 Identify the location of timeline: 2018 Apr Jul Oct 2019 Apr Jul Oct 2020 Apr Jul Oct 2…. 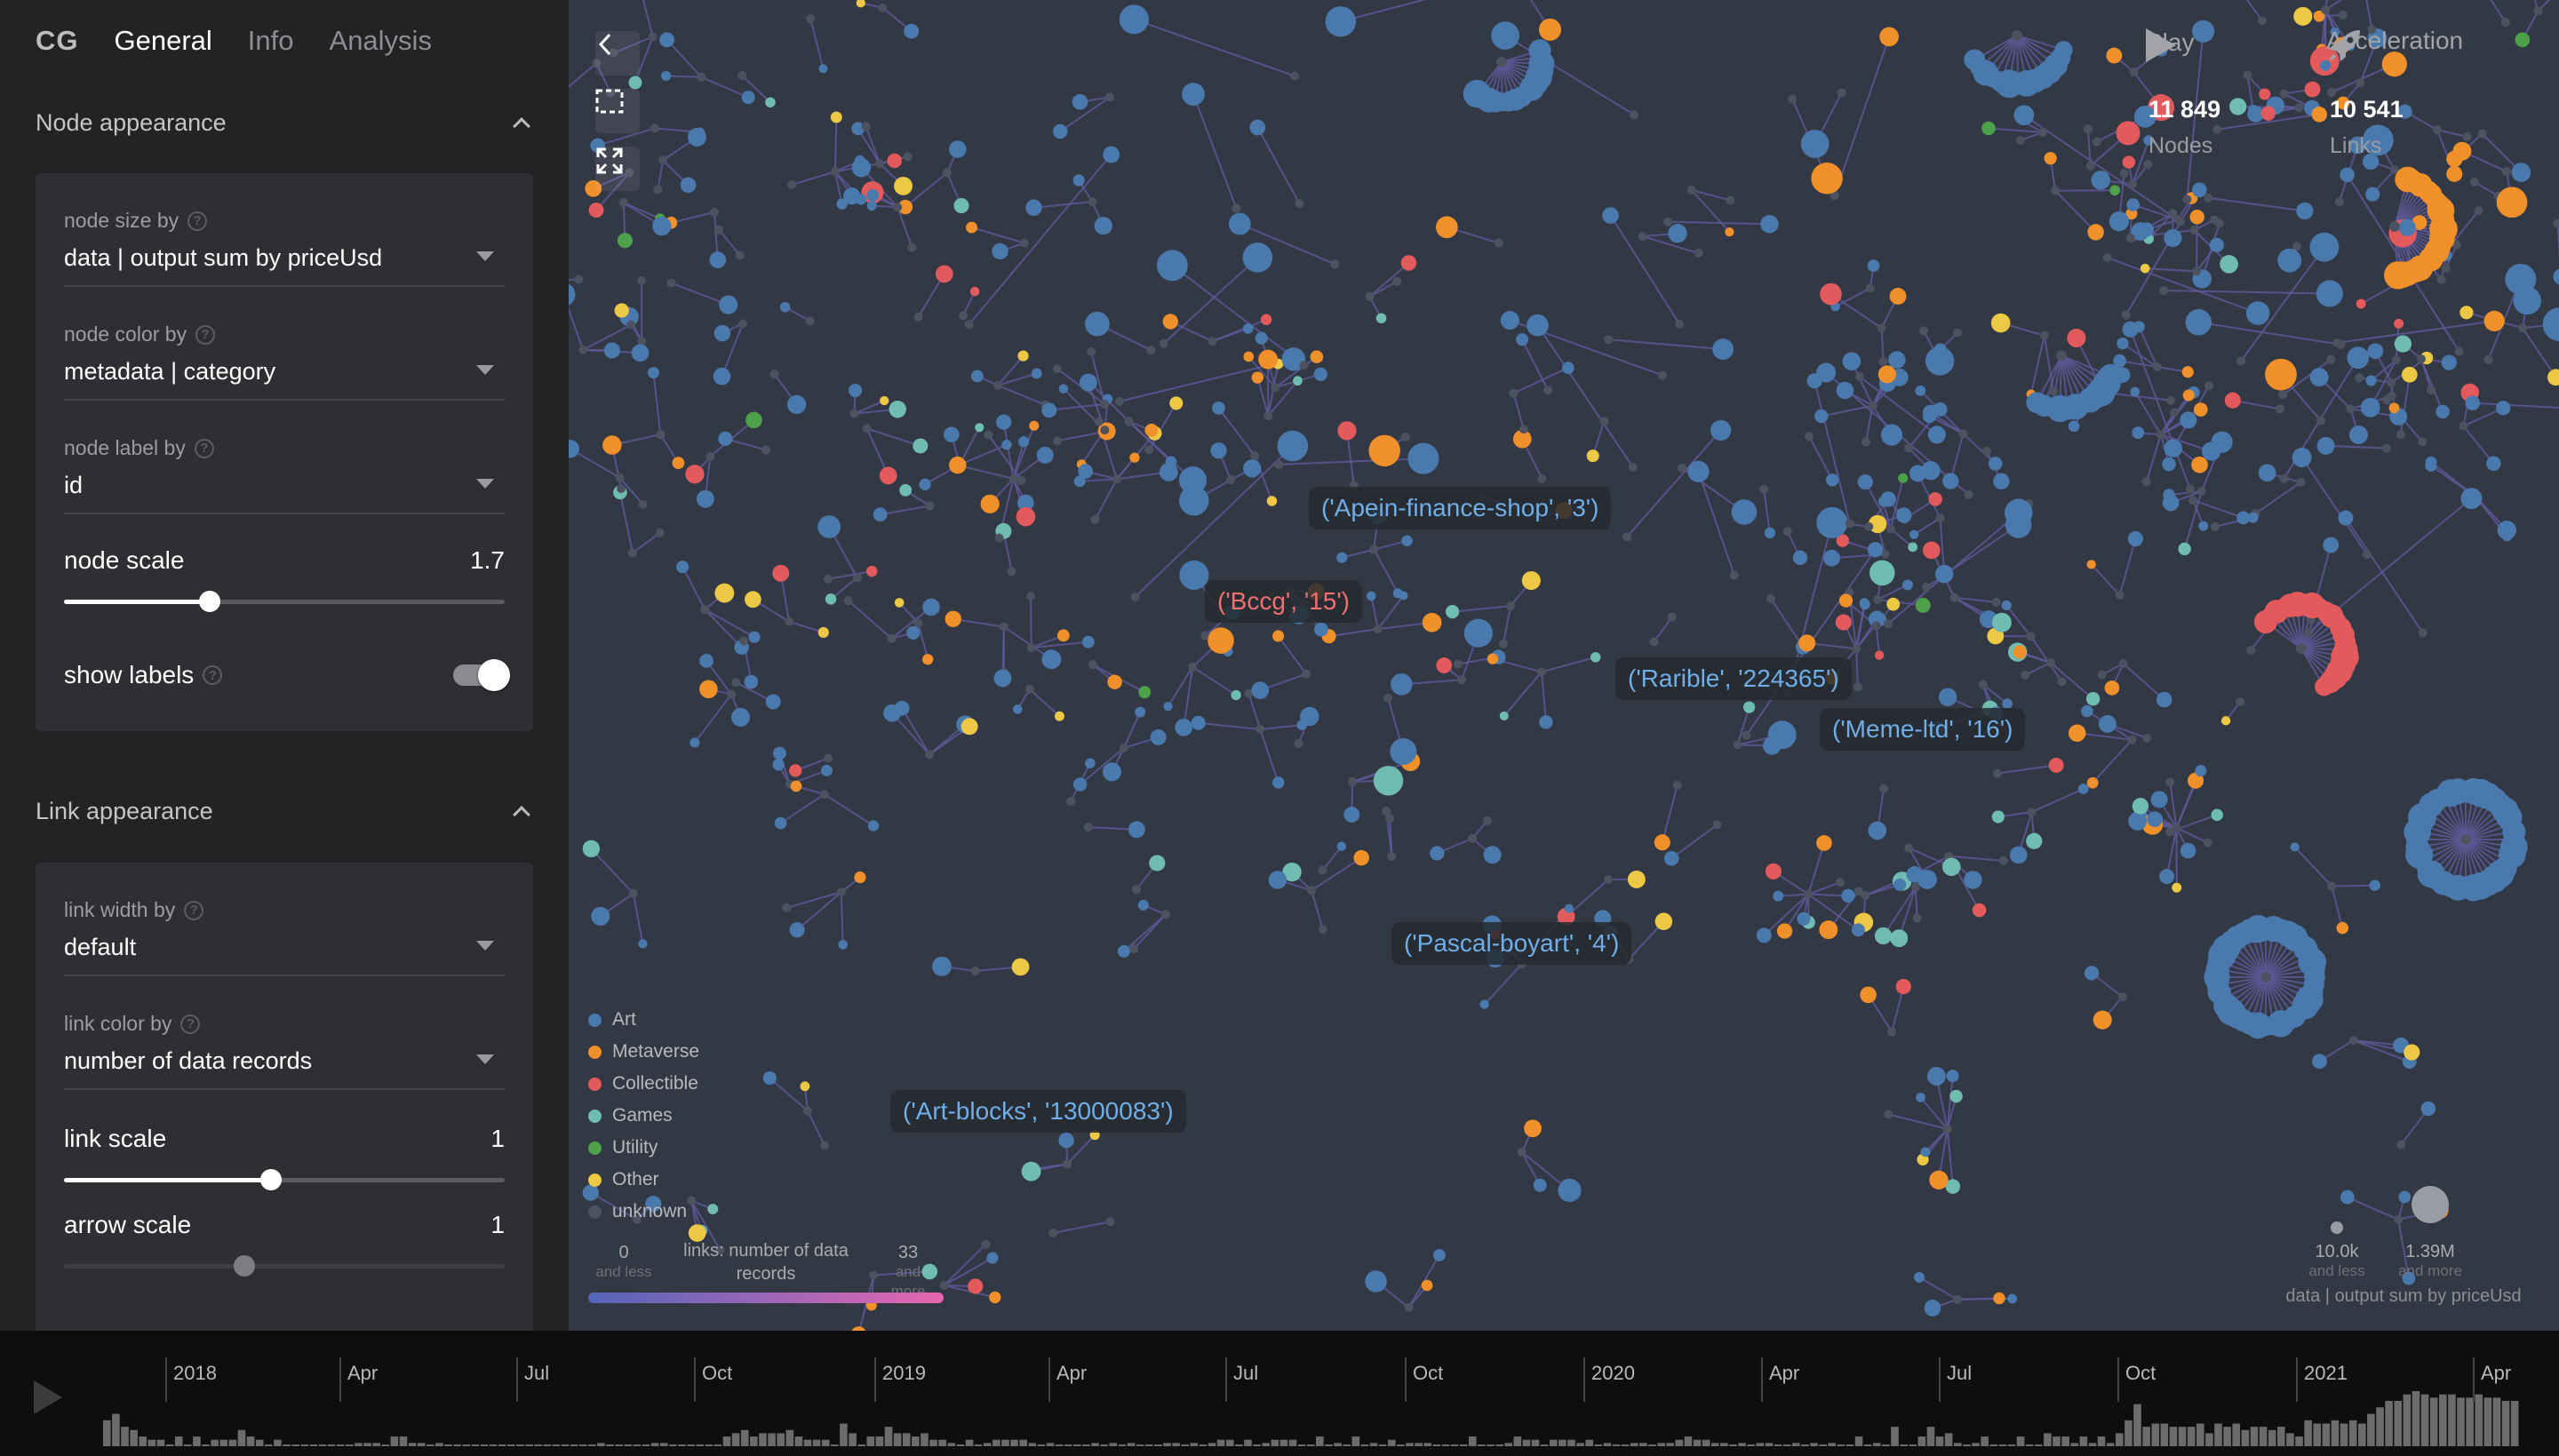
(1279, 1393).